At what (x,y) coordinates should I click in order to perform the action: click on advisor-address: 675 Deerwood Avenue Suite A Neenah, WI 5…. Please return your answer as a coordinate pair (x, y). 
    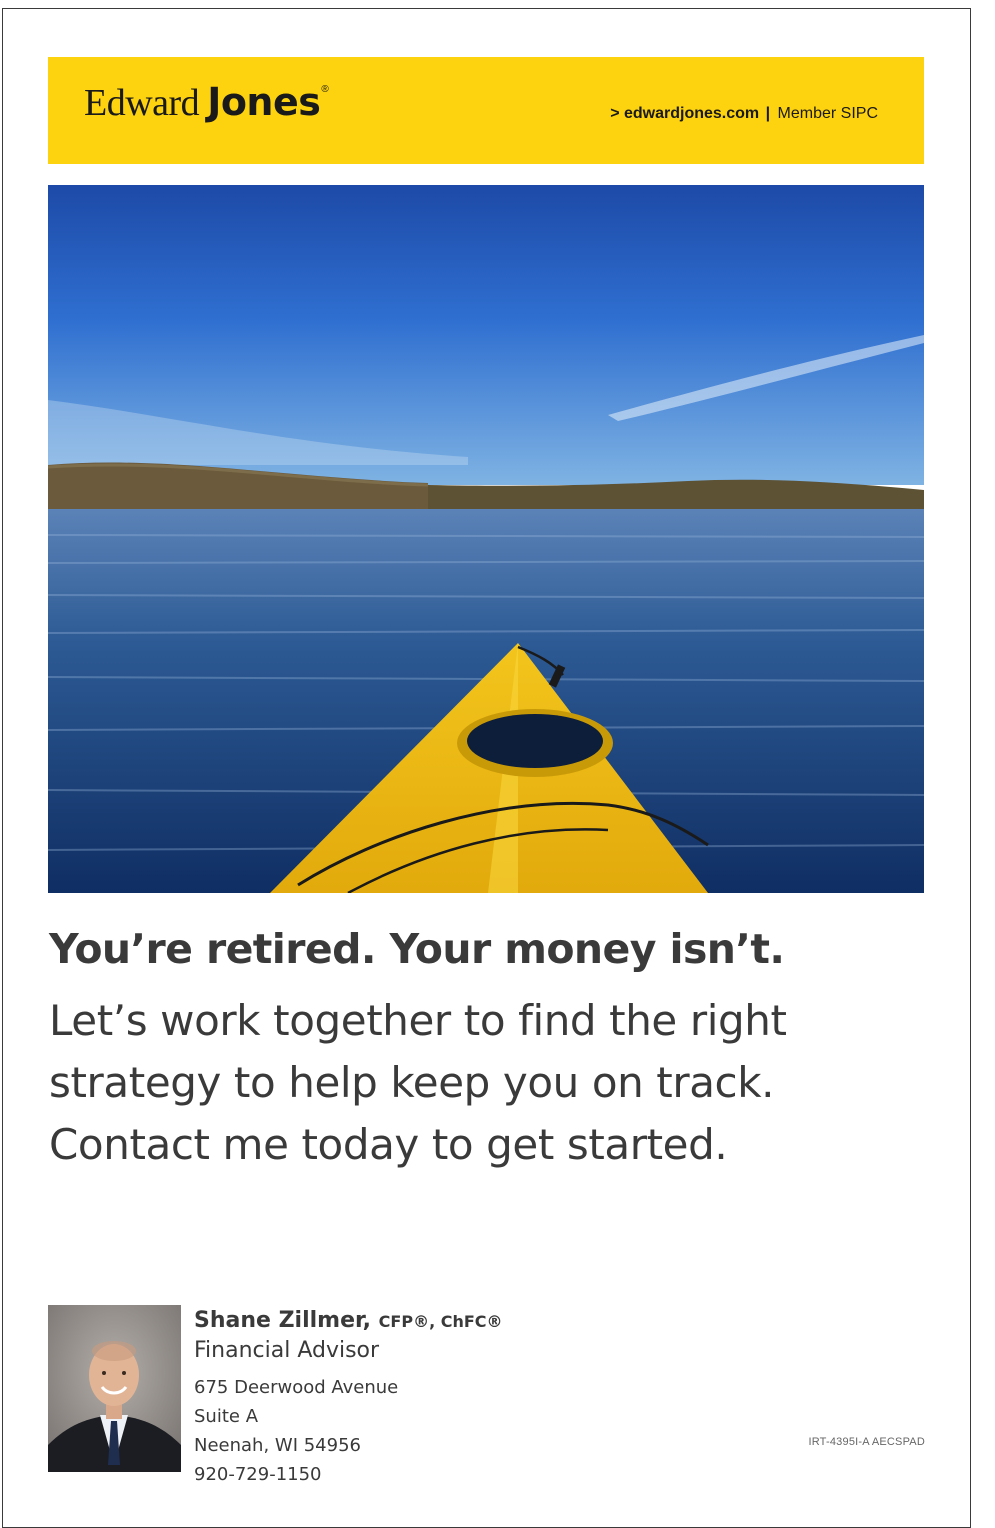
    Looking at the image, I should click on (348, 1431).